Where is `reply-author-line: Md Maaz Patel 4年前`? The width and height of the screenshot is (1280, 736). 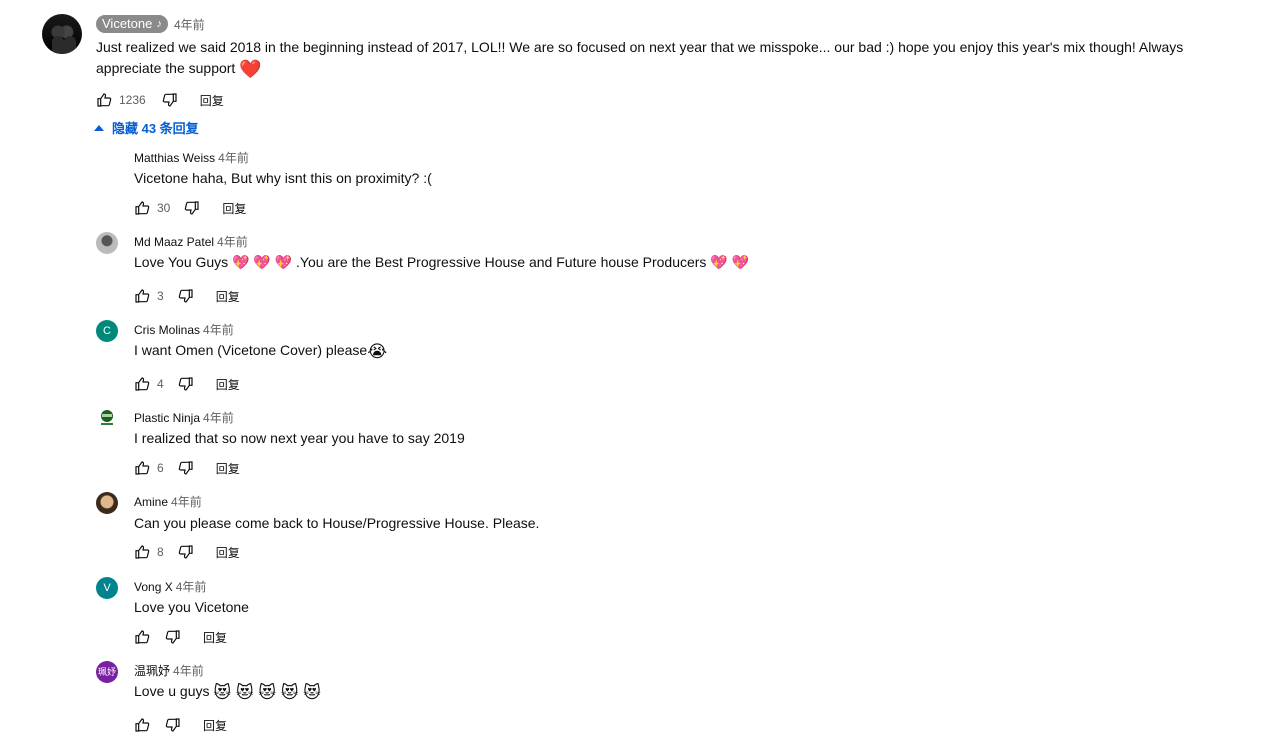 reply-author-line: Md Maaz Patel 4年前 is located at coordinates (191, 241).